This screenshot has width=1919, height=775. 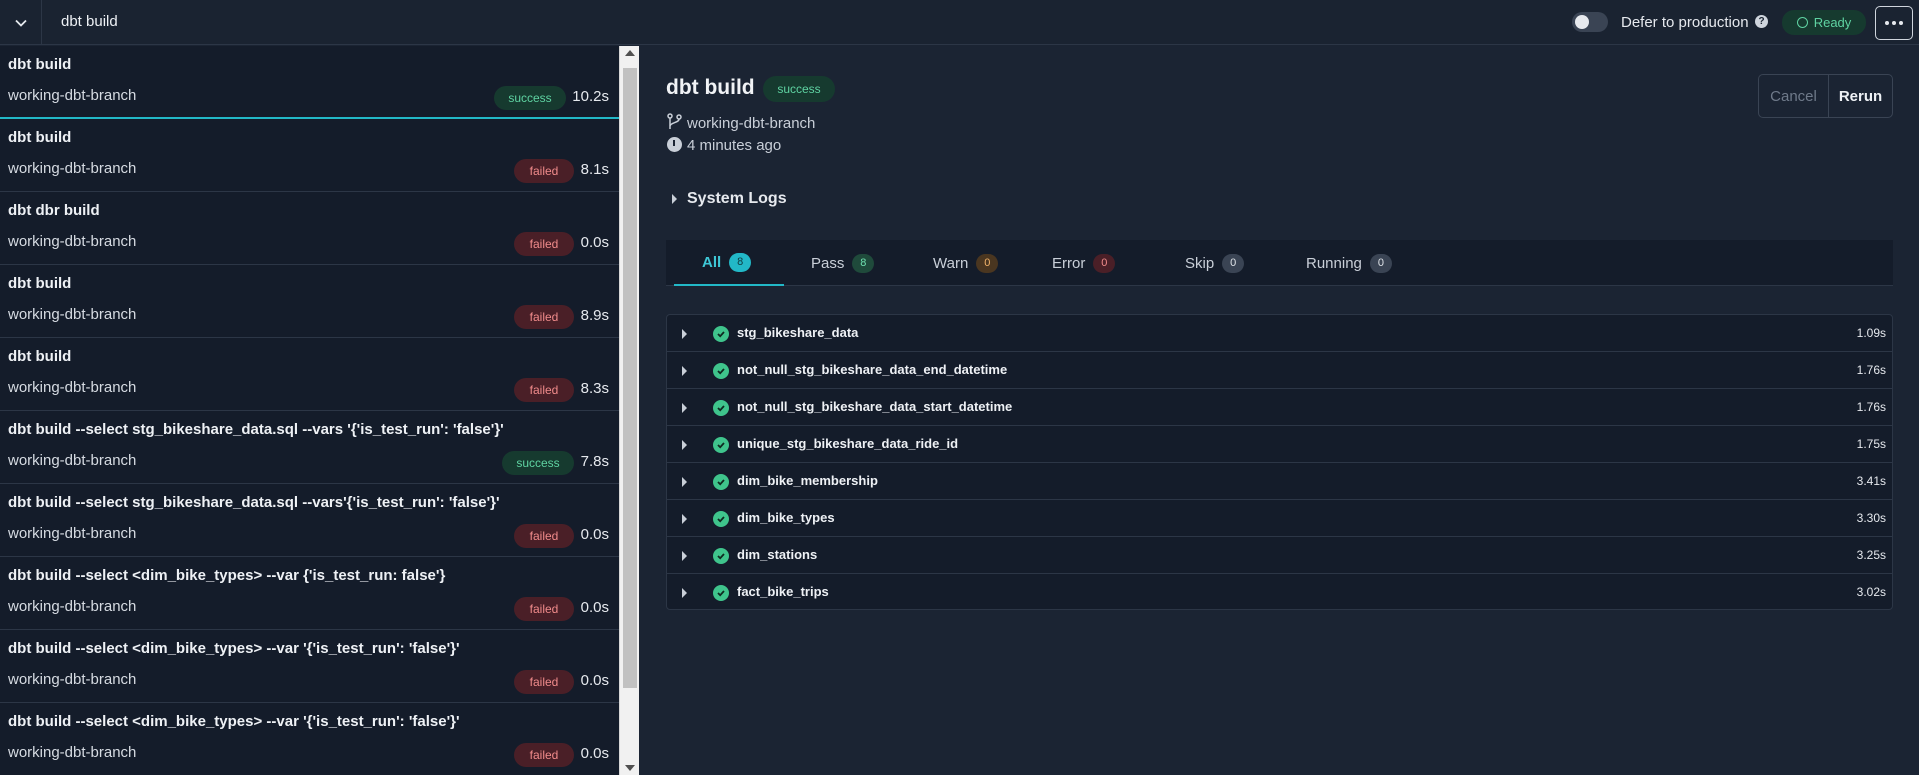 I want to click on run-duration: 8.3s, so click(x=594, y=388).